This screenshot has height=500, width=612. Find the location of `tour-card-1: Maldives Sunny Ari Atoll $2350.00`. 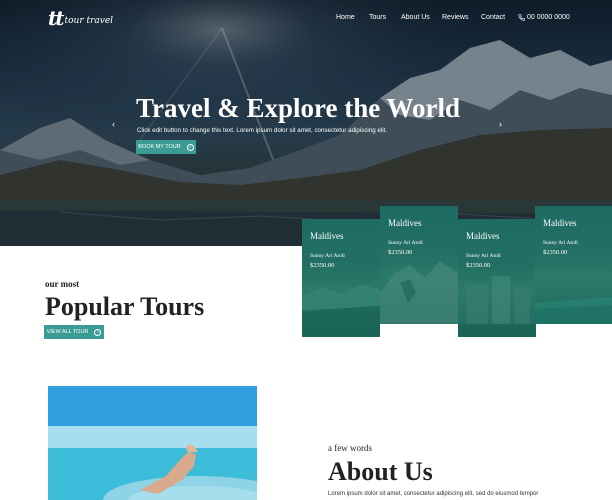

tour-card-1: Maldives Sunny Ari Atoll $2350.00 is located at coordinates (341, 278).